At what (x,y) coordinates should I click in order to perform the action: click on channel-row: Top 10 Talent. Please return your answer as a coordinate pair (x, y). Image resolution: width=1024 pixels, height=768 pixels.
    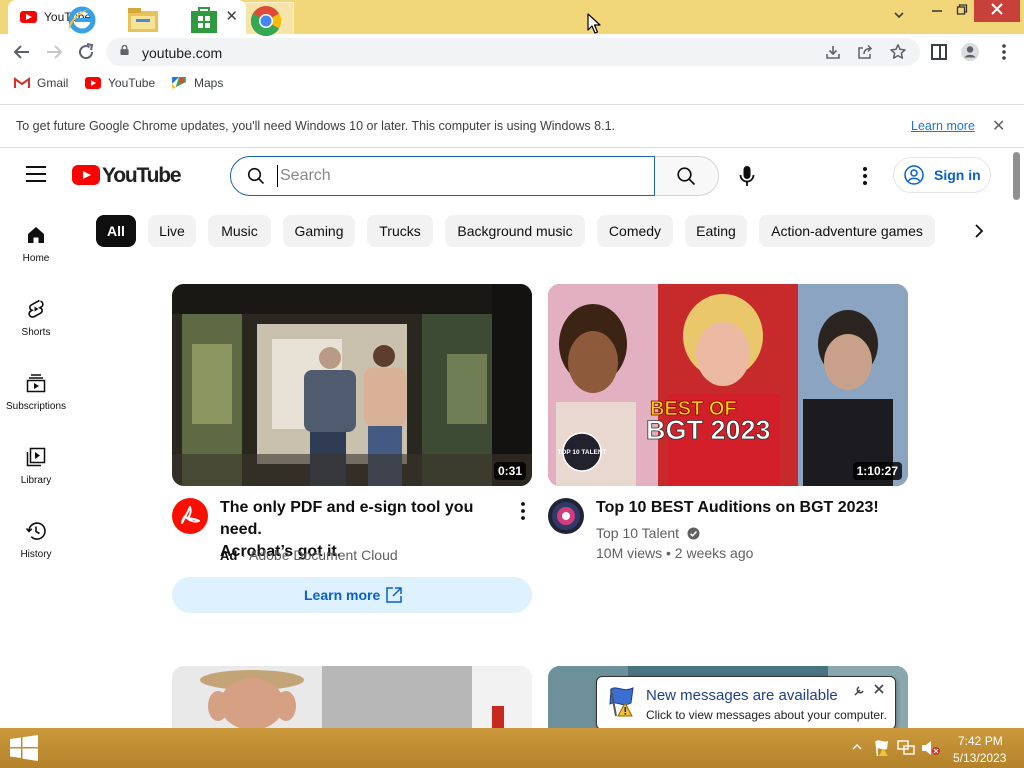
    Looking at the image, I should click on (648, 533).